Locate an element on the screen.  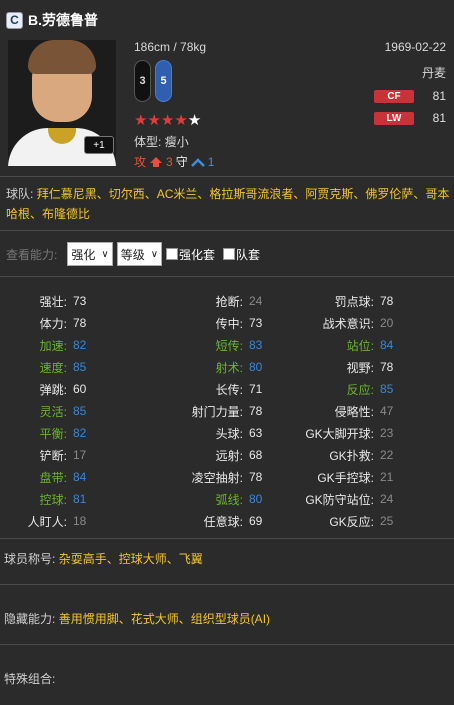
star-rating: ★★★★★ is located at coordinates (167, 120).